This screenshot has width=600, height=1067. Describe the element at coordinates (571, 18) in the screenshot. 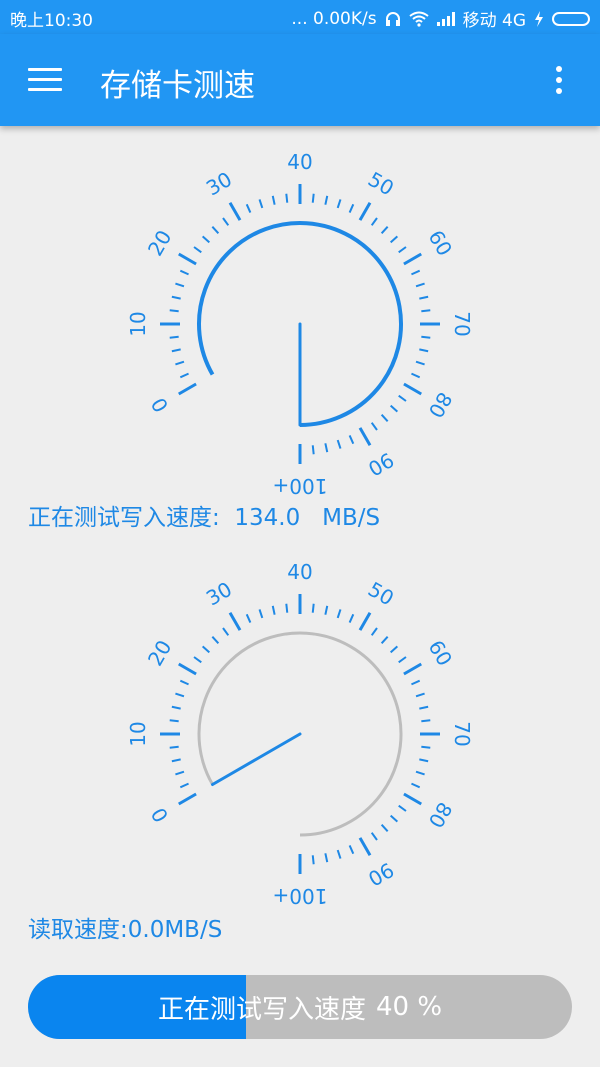

I see `battery-icon` at that location.